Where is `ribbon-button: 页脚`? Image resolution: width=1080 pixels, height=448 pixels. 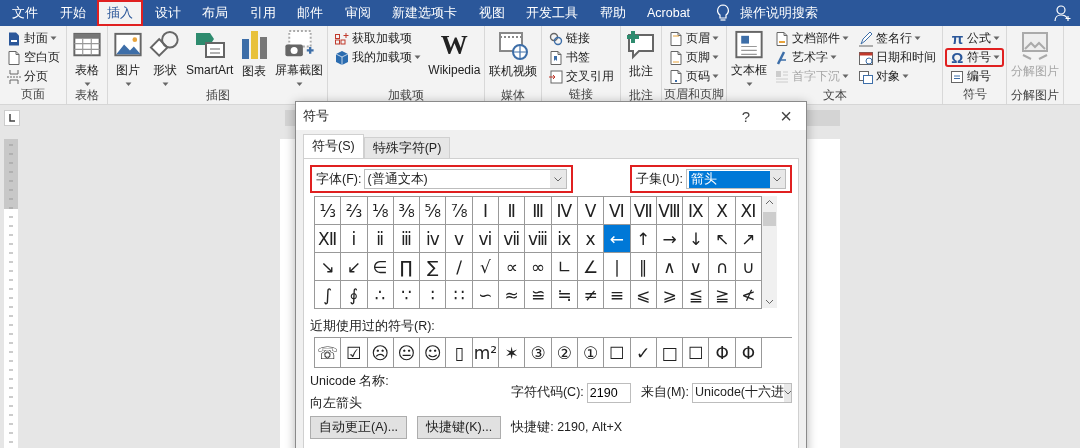 ribbon-button: 页脚 is located at coordinates (694, 57).